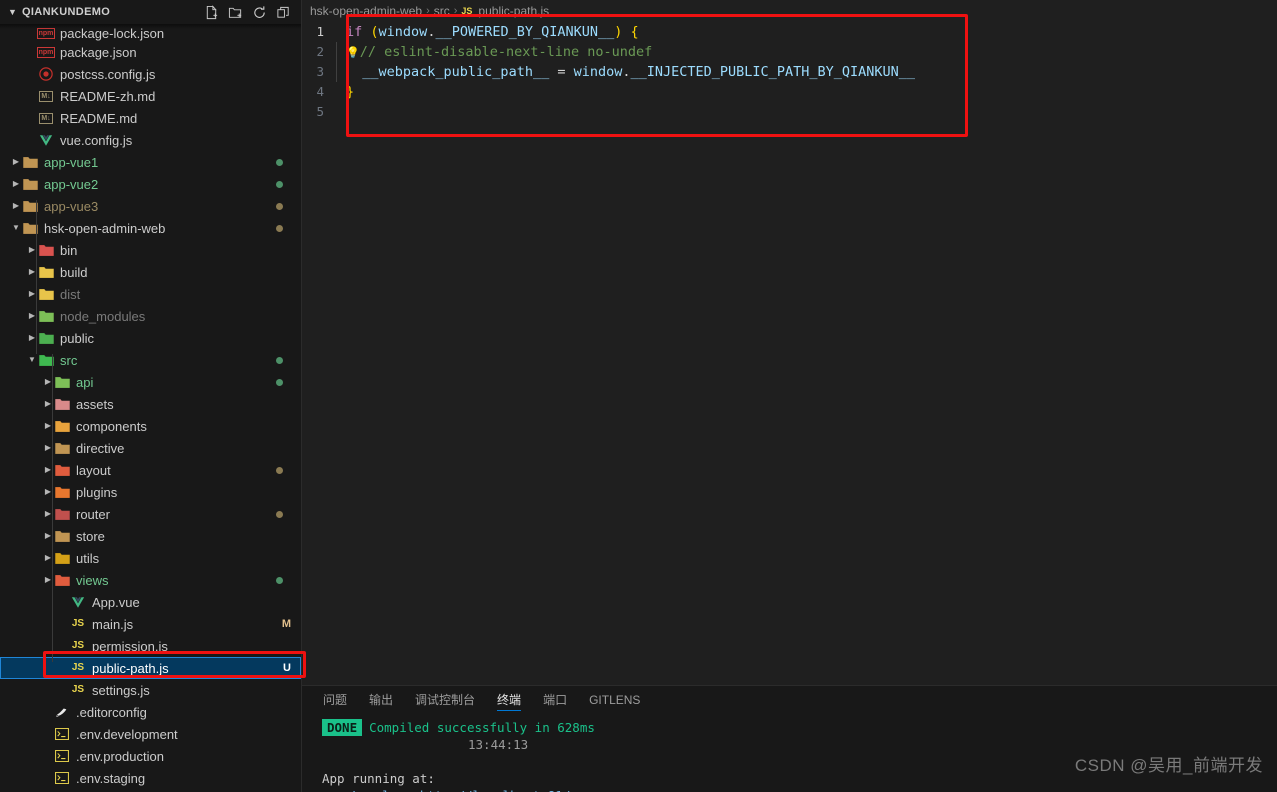 This screenshot has width=1277, height=792. Describe the element at coordinates (1168, 765) in the screenshot. I see `watermark: CSDN @吴用_前端开发` at that location.